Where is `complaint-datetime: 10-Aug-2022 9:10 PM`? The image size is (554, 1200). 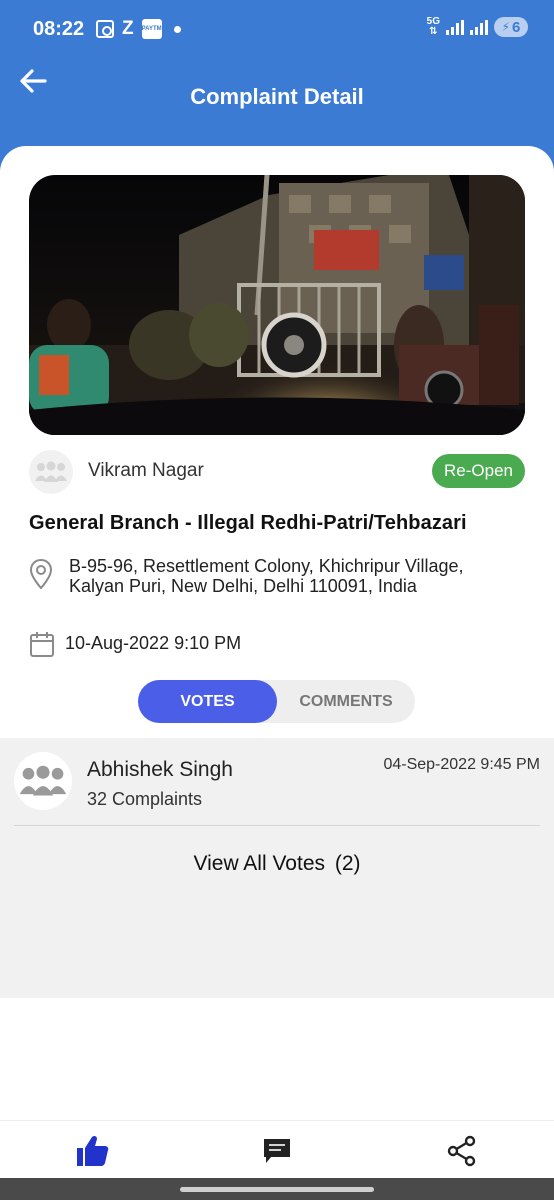
complaint-datetime: 10-Aug-2022 9:10 PM is located at coordinates (153, 643).